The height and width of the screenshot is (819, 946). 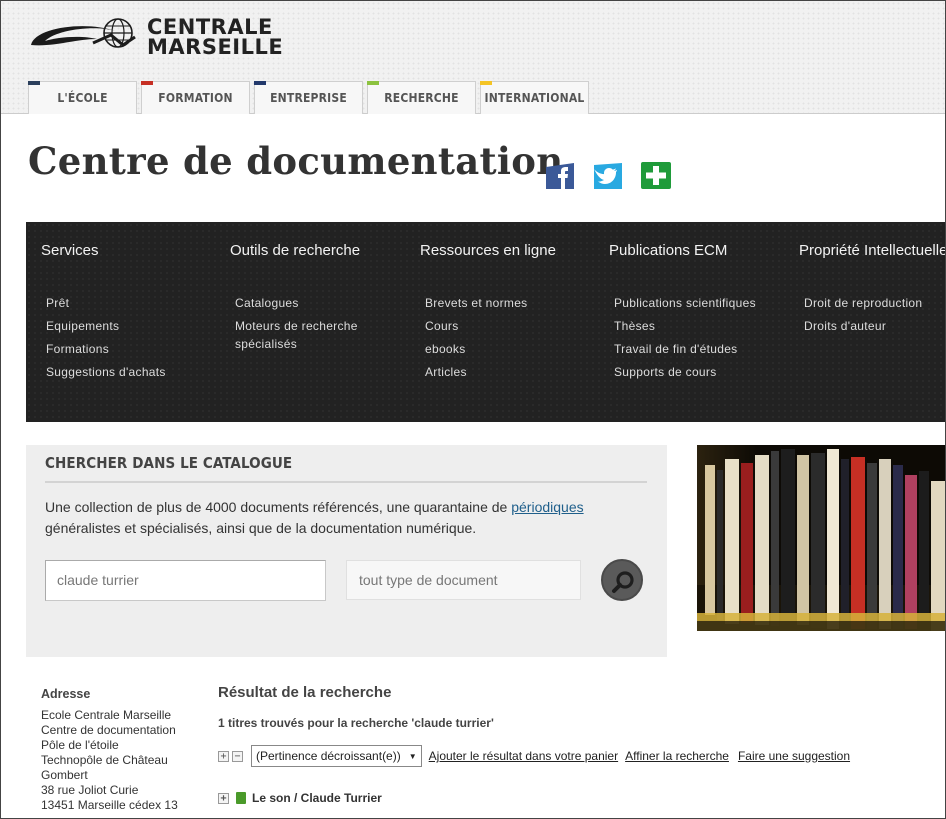 I want to click on search-panel-title: CHERCHER DANS LE CATALOGUE, so click(x=169, y=463).